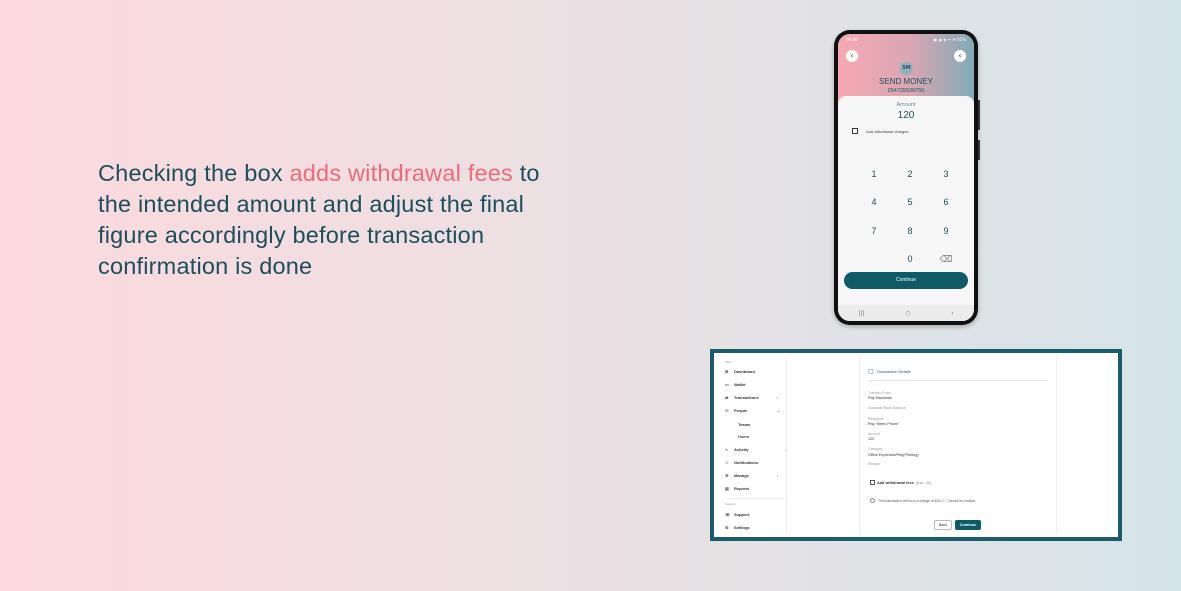 The image size is (1181, 591). What do you see at coordinates (727, 449) in the screenshot?
I see `activity-icon: ∿` at bounding box center [727, 449].